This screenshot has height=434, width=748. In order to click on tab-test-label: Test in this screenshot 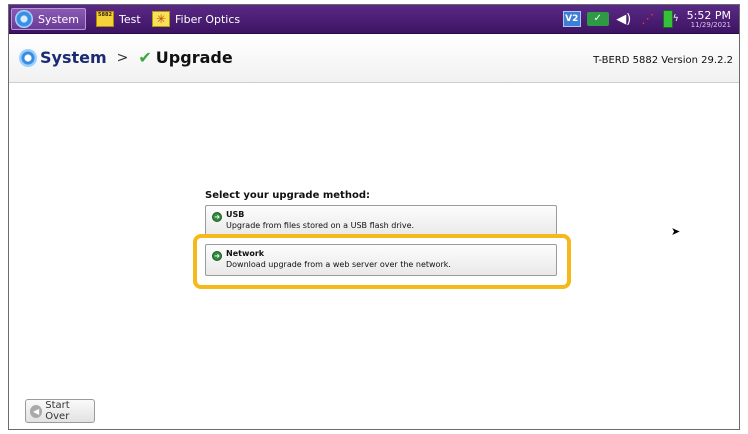, I will do `click(130, 19)`.